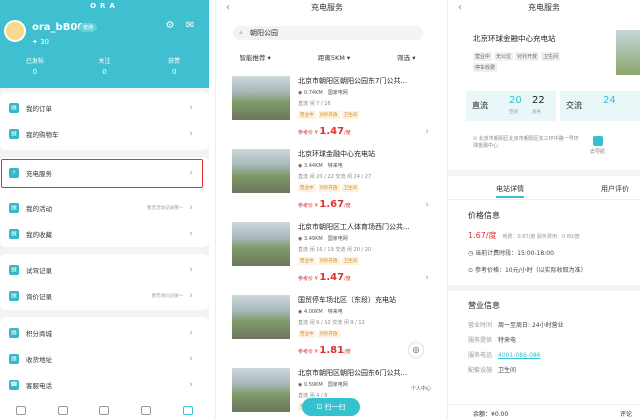  I want to click on menu-item-inquiry: ▤ 询价记录 暂无询价记录～ ›, so click(104, 296).